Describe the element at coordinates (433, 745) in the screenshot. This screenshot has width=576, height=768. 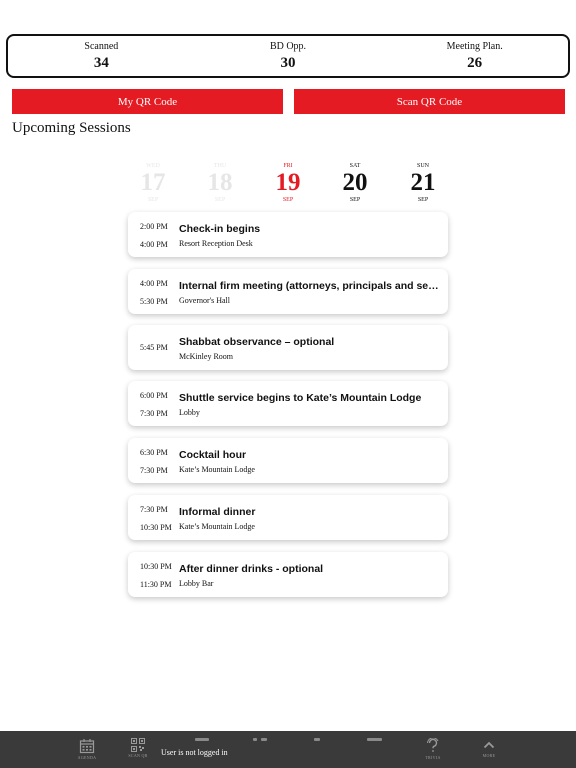
I see `question-icon` at that location.